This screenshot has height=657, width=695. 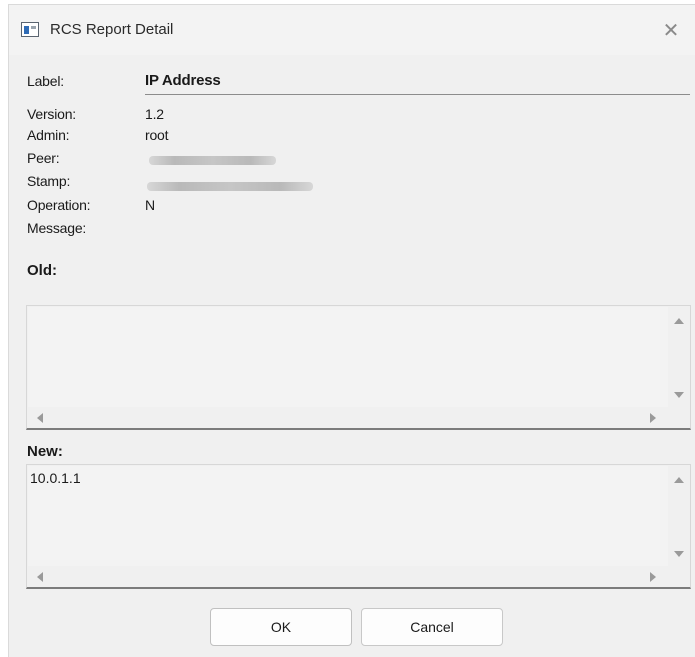 What do you see at coordinates (348, 418) in the screenshot?
I see `old-horizontal-scrollbar` at bounding box center [348, 418].